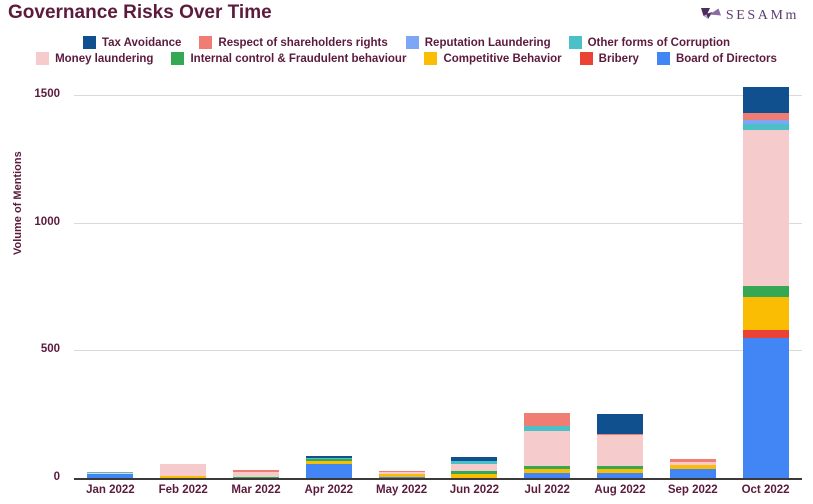 The height and width of the screenshot is (504, 813). What do you see at coordinates (487, 42) in the screenshot?
I see `legend-label: Reputation Laundering` at bounding box center [487, 42].